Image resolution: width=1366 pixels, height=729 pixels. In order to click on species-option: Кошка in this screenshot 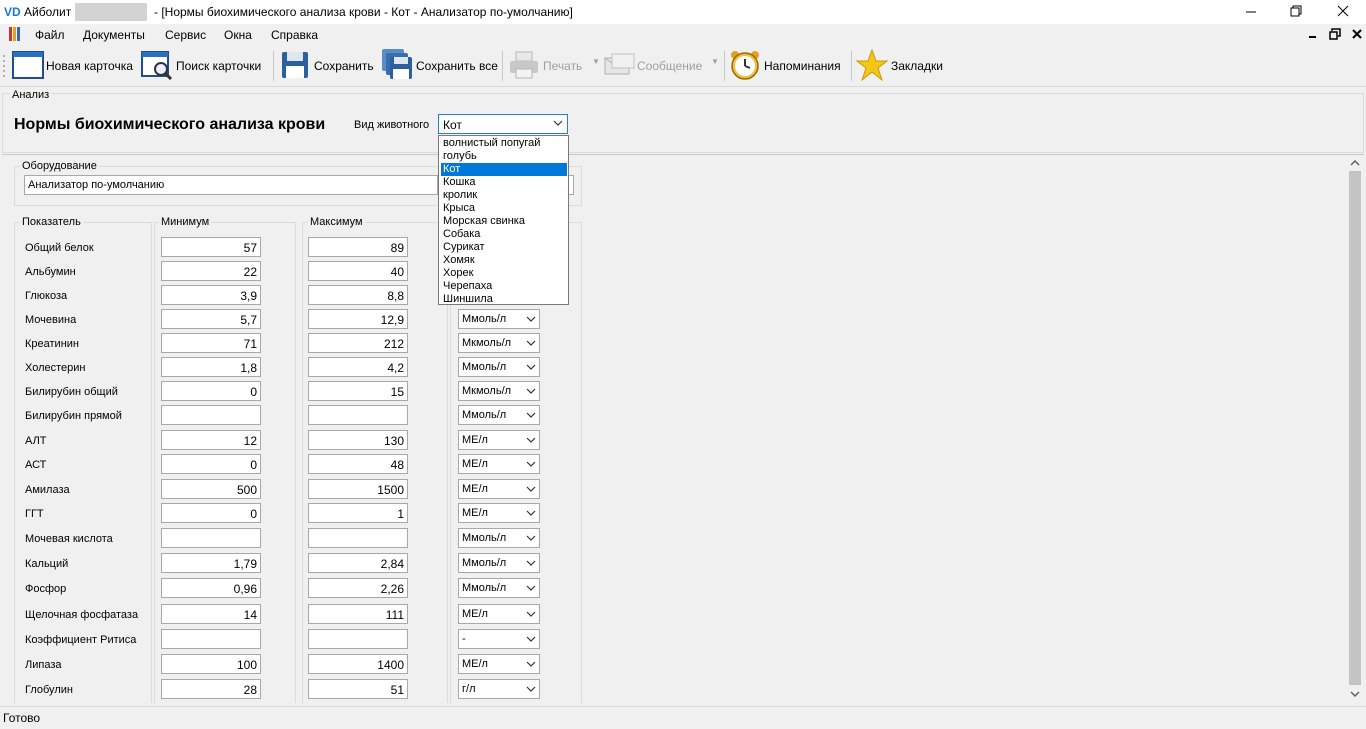, I will do `click(504, 182)`.